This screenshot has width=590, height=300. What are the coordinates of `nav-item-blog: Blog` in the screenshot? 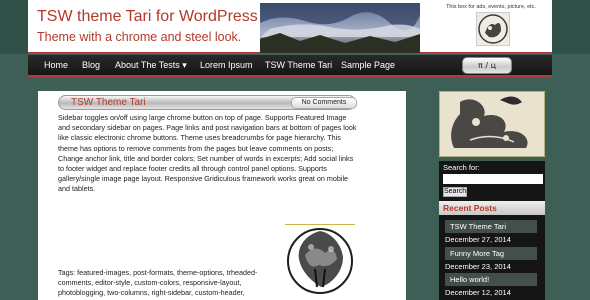 It's located at (91, 65).